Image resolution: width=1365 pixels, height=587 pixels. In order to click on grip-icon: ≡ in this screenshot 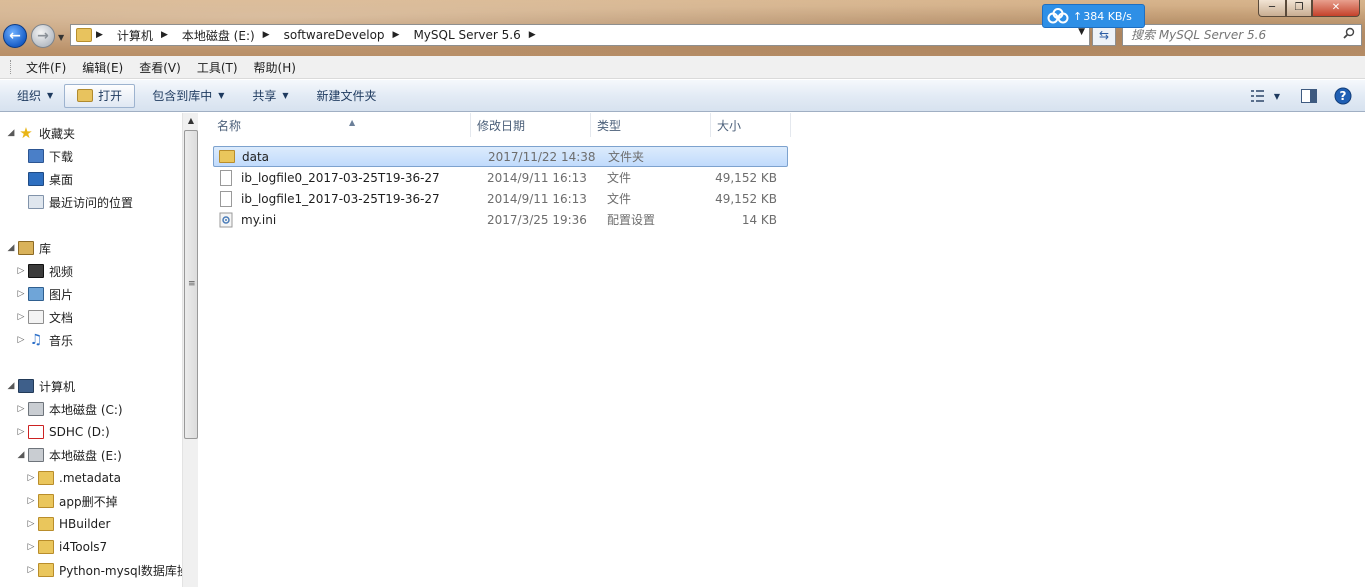, I will do `click(192, 284)`.